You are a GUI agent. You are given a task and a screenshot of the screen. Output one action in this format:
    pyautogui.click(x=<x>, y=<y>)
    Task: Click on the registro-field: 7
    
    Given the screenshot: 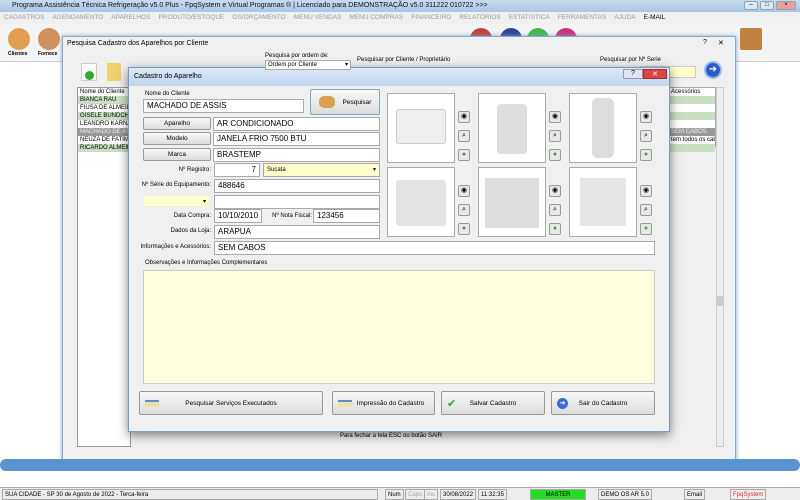 What is the action you would take?
    pyautogui.click(x=237, y=170)
    